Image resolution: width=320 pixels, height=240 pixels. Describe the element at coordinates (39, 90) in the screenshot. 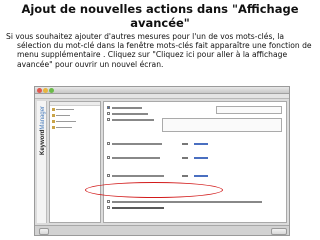

I see `close-window-button` at that location.